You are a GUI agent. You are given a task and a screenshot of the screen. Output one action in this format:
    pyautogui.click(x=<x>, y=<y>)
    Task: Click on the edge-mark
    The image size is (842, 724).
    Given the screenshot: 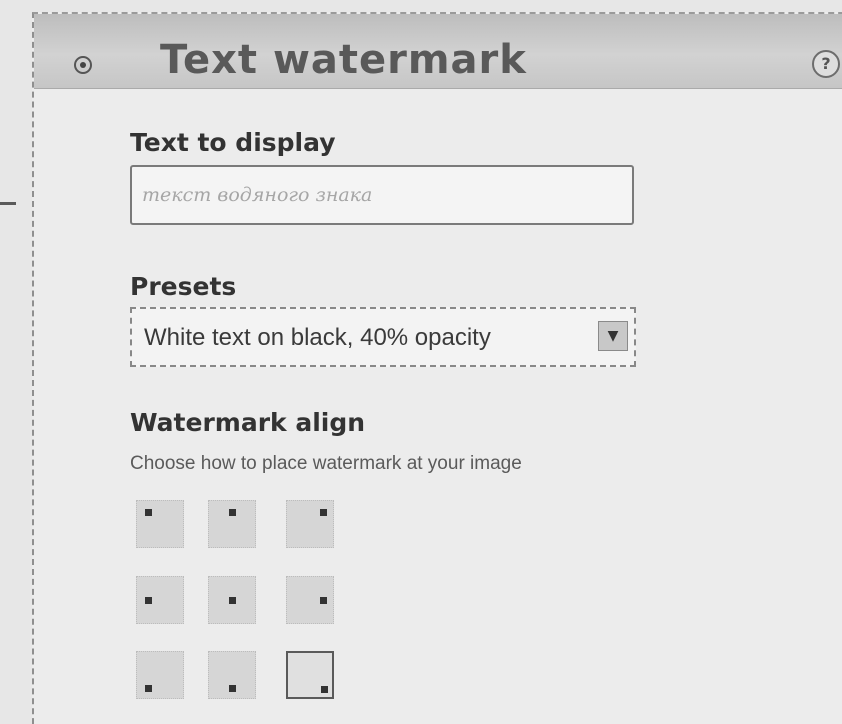 What is the action you would take?
    pyautogui.click(x=8, y=203)
    